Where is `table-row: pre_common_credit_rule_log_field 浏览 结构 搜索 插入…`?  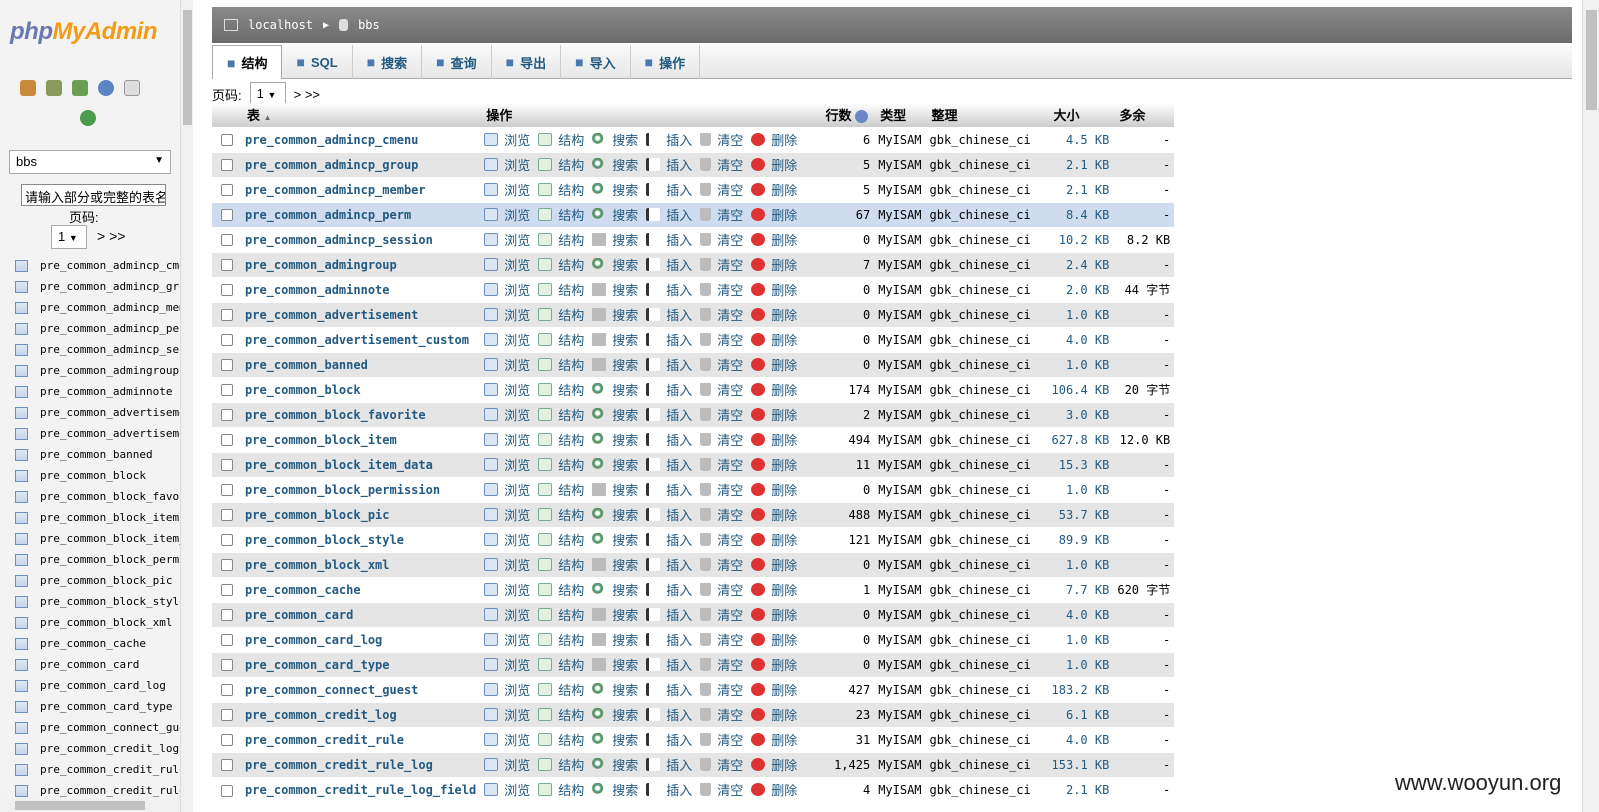
table-row: pre_common_credit_rule_log_field 浏览 结构 搜索 插入… is located at coordinates (693, 789).